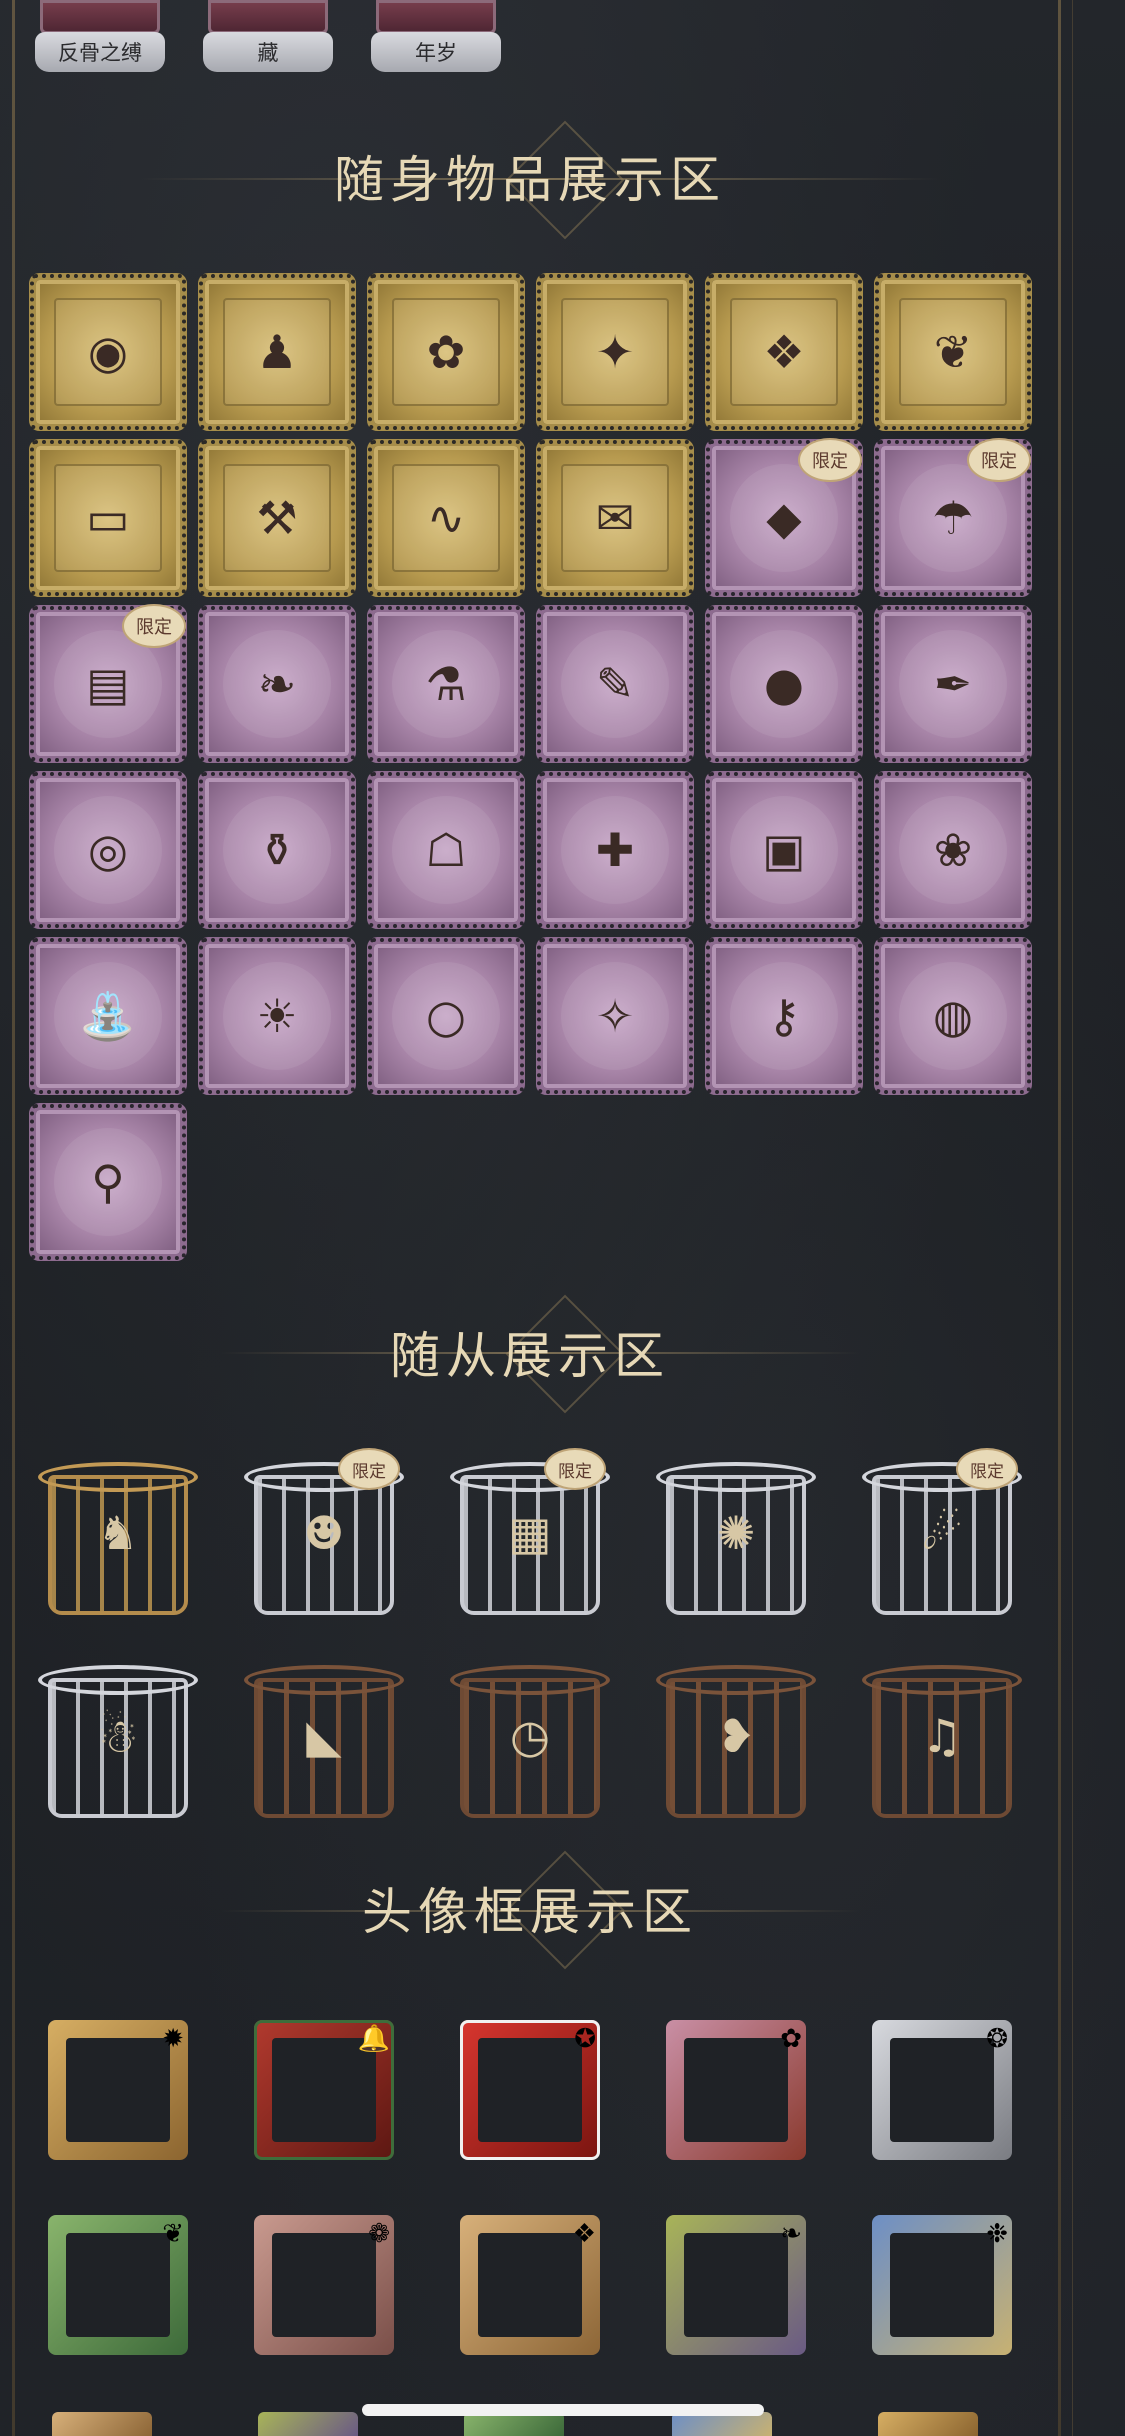  I want to click on item-stamp: ☖, so click(446, 850).